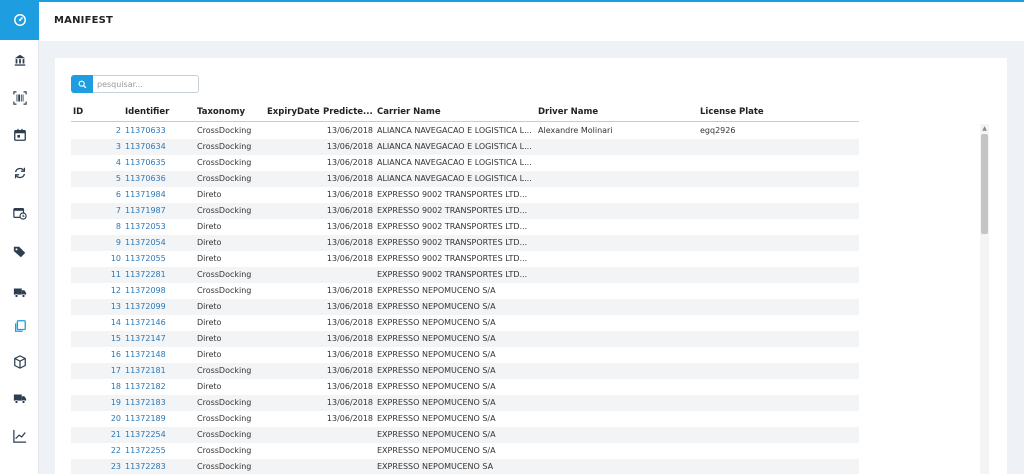  What do you see at coordinates (984, 184) in the screenshot?
I see `scrollbar-thumb` at bounding box center [984, 184].